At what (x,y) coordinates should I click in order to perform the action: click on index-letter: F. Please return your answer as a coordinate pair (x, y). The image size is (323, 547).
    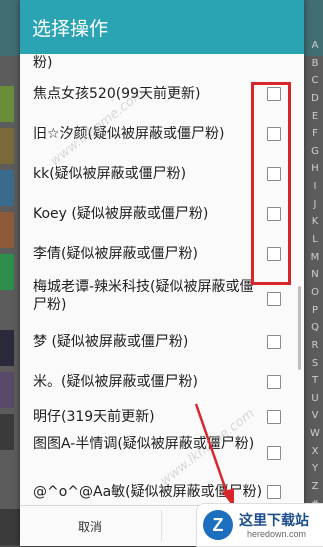
    Looking at the image, I should click on (315, 133).